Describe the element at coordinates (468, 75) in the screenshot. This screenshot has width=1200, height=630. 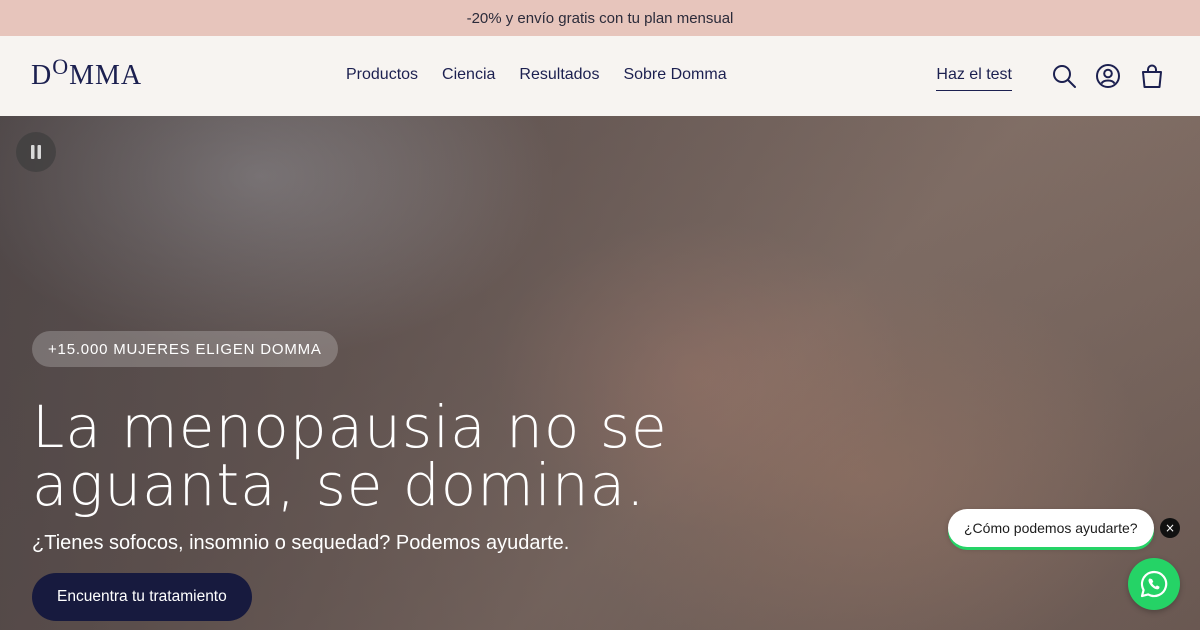
I see `nav-item-ciencia: Ciencia` at that location.